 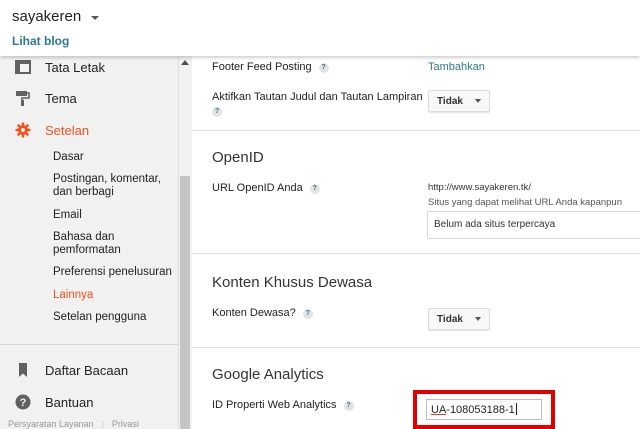 I want to click on caret-down-icon, so click(x=95, y=17).